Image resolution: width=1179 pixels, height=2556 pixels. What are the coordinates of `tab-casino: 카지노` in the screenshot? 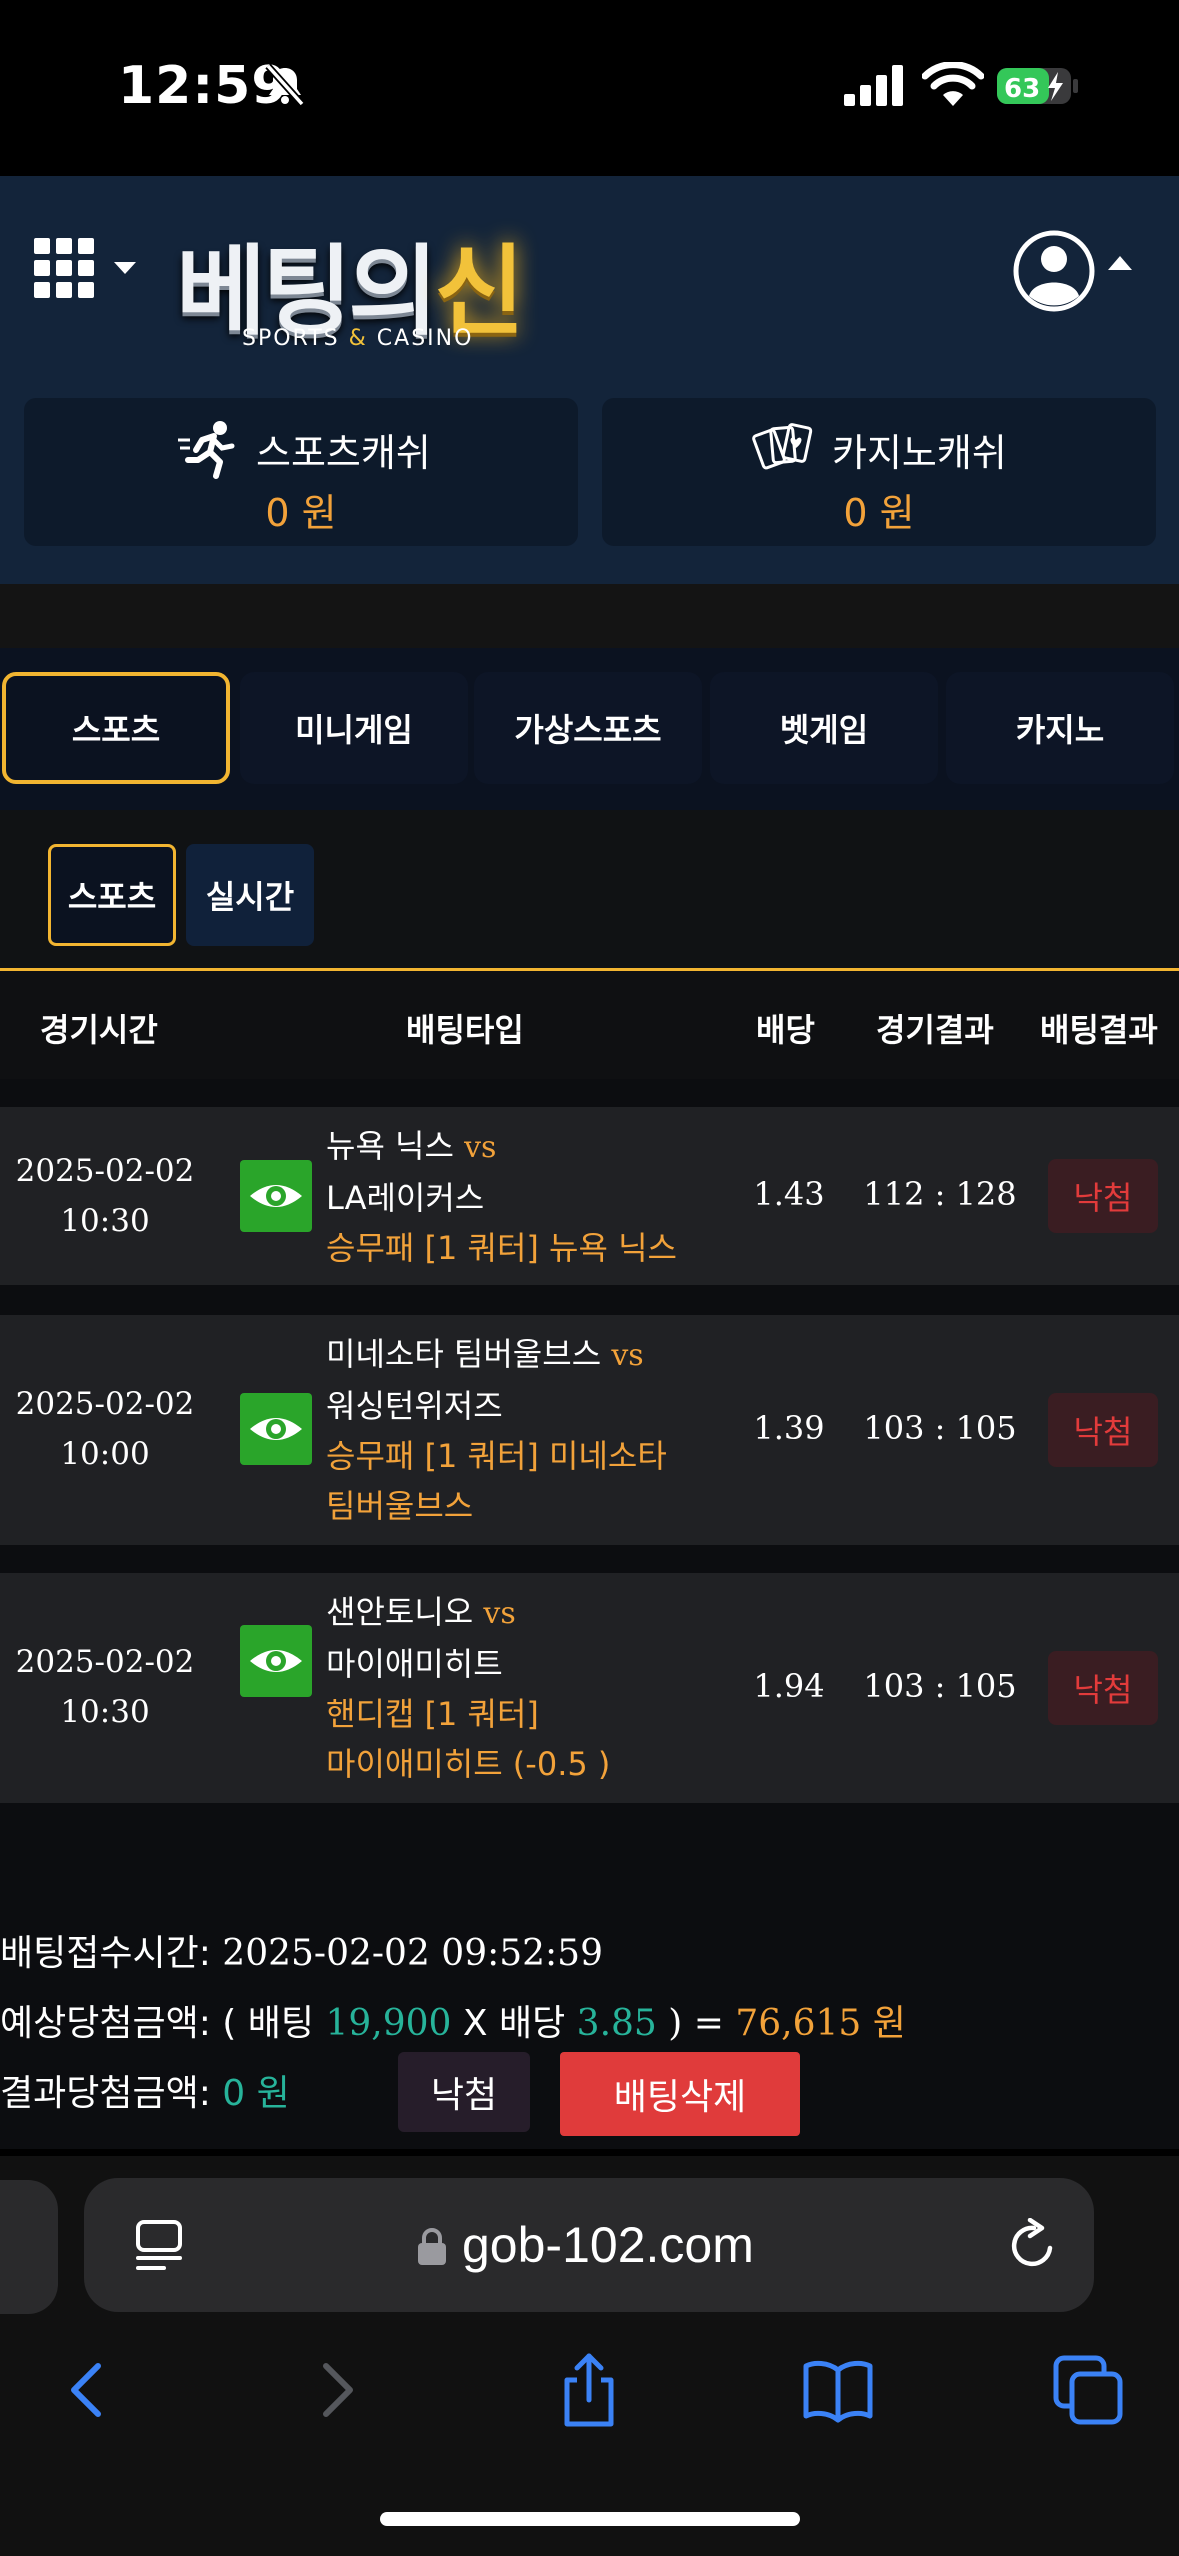 It's located at (1060, 728).